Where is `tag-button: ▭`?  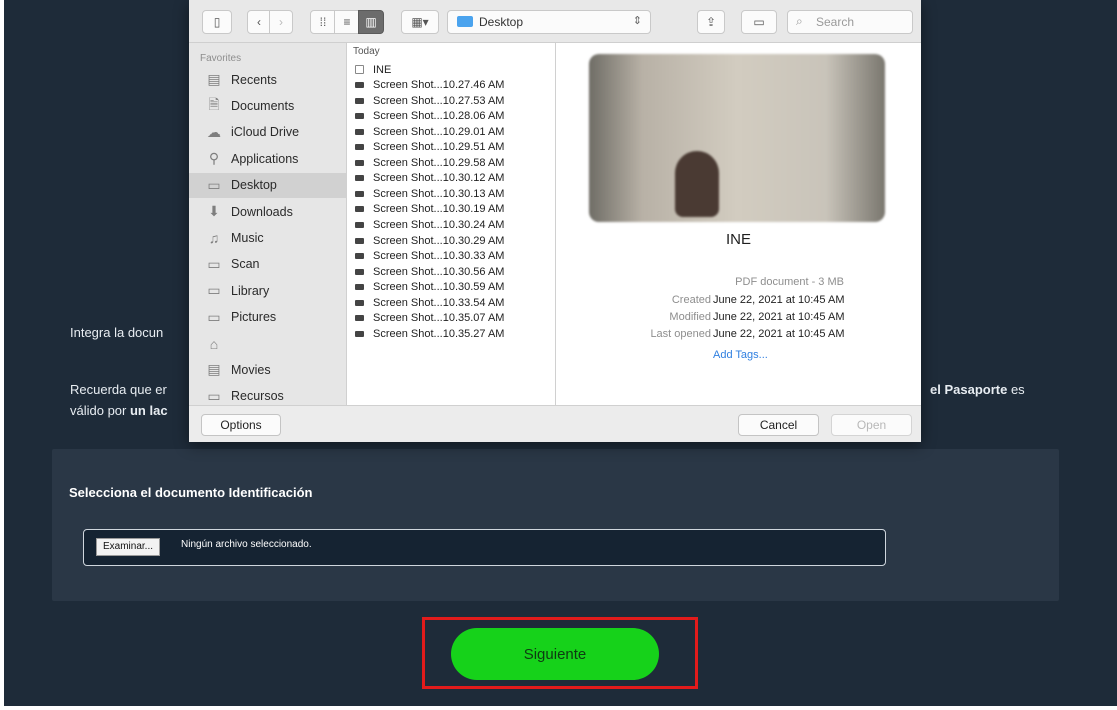
tag-button: ▭ is located at coordinates (759, 22).